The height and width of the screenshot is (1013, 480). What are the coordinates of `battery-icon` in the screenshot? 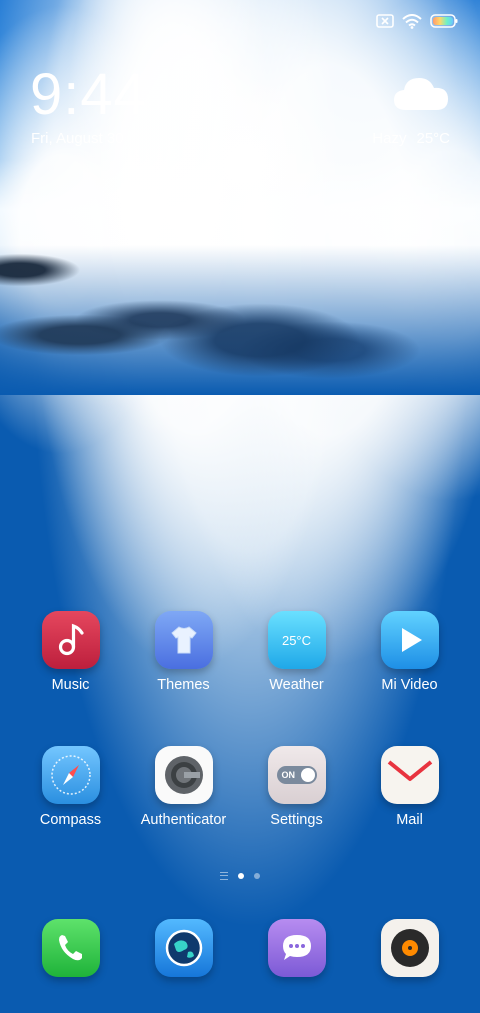 It's located at (444, 21).